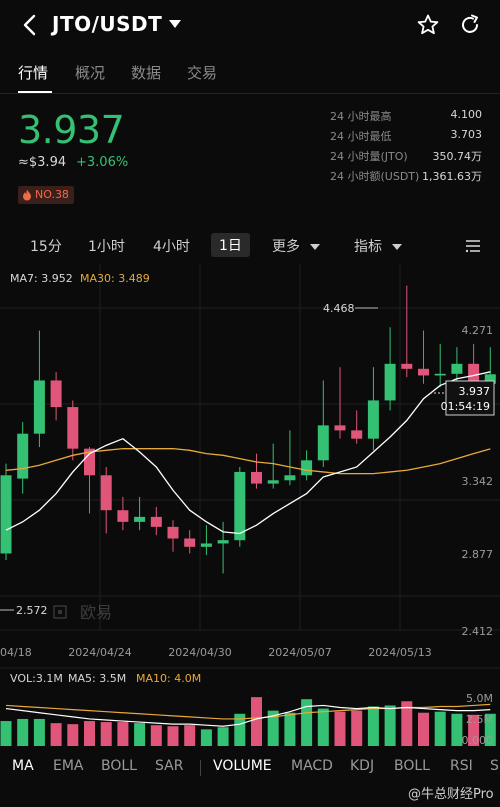  Describe the element at coordinates (169, 766) in the screenshot. I see `indicator-tab-sar: SAR` at that location.